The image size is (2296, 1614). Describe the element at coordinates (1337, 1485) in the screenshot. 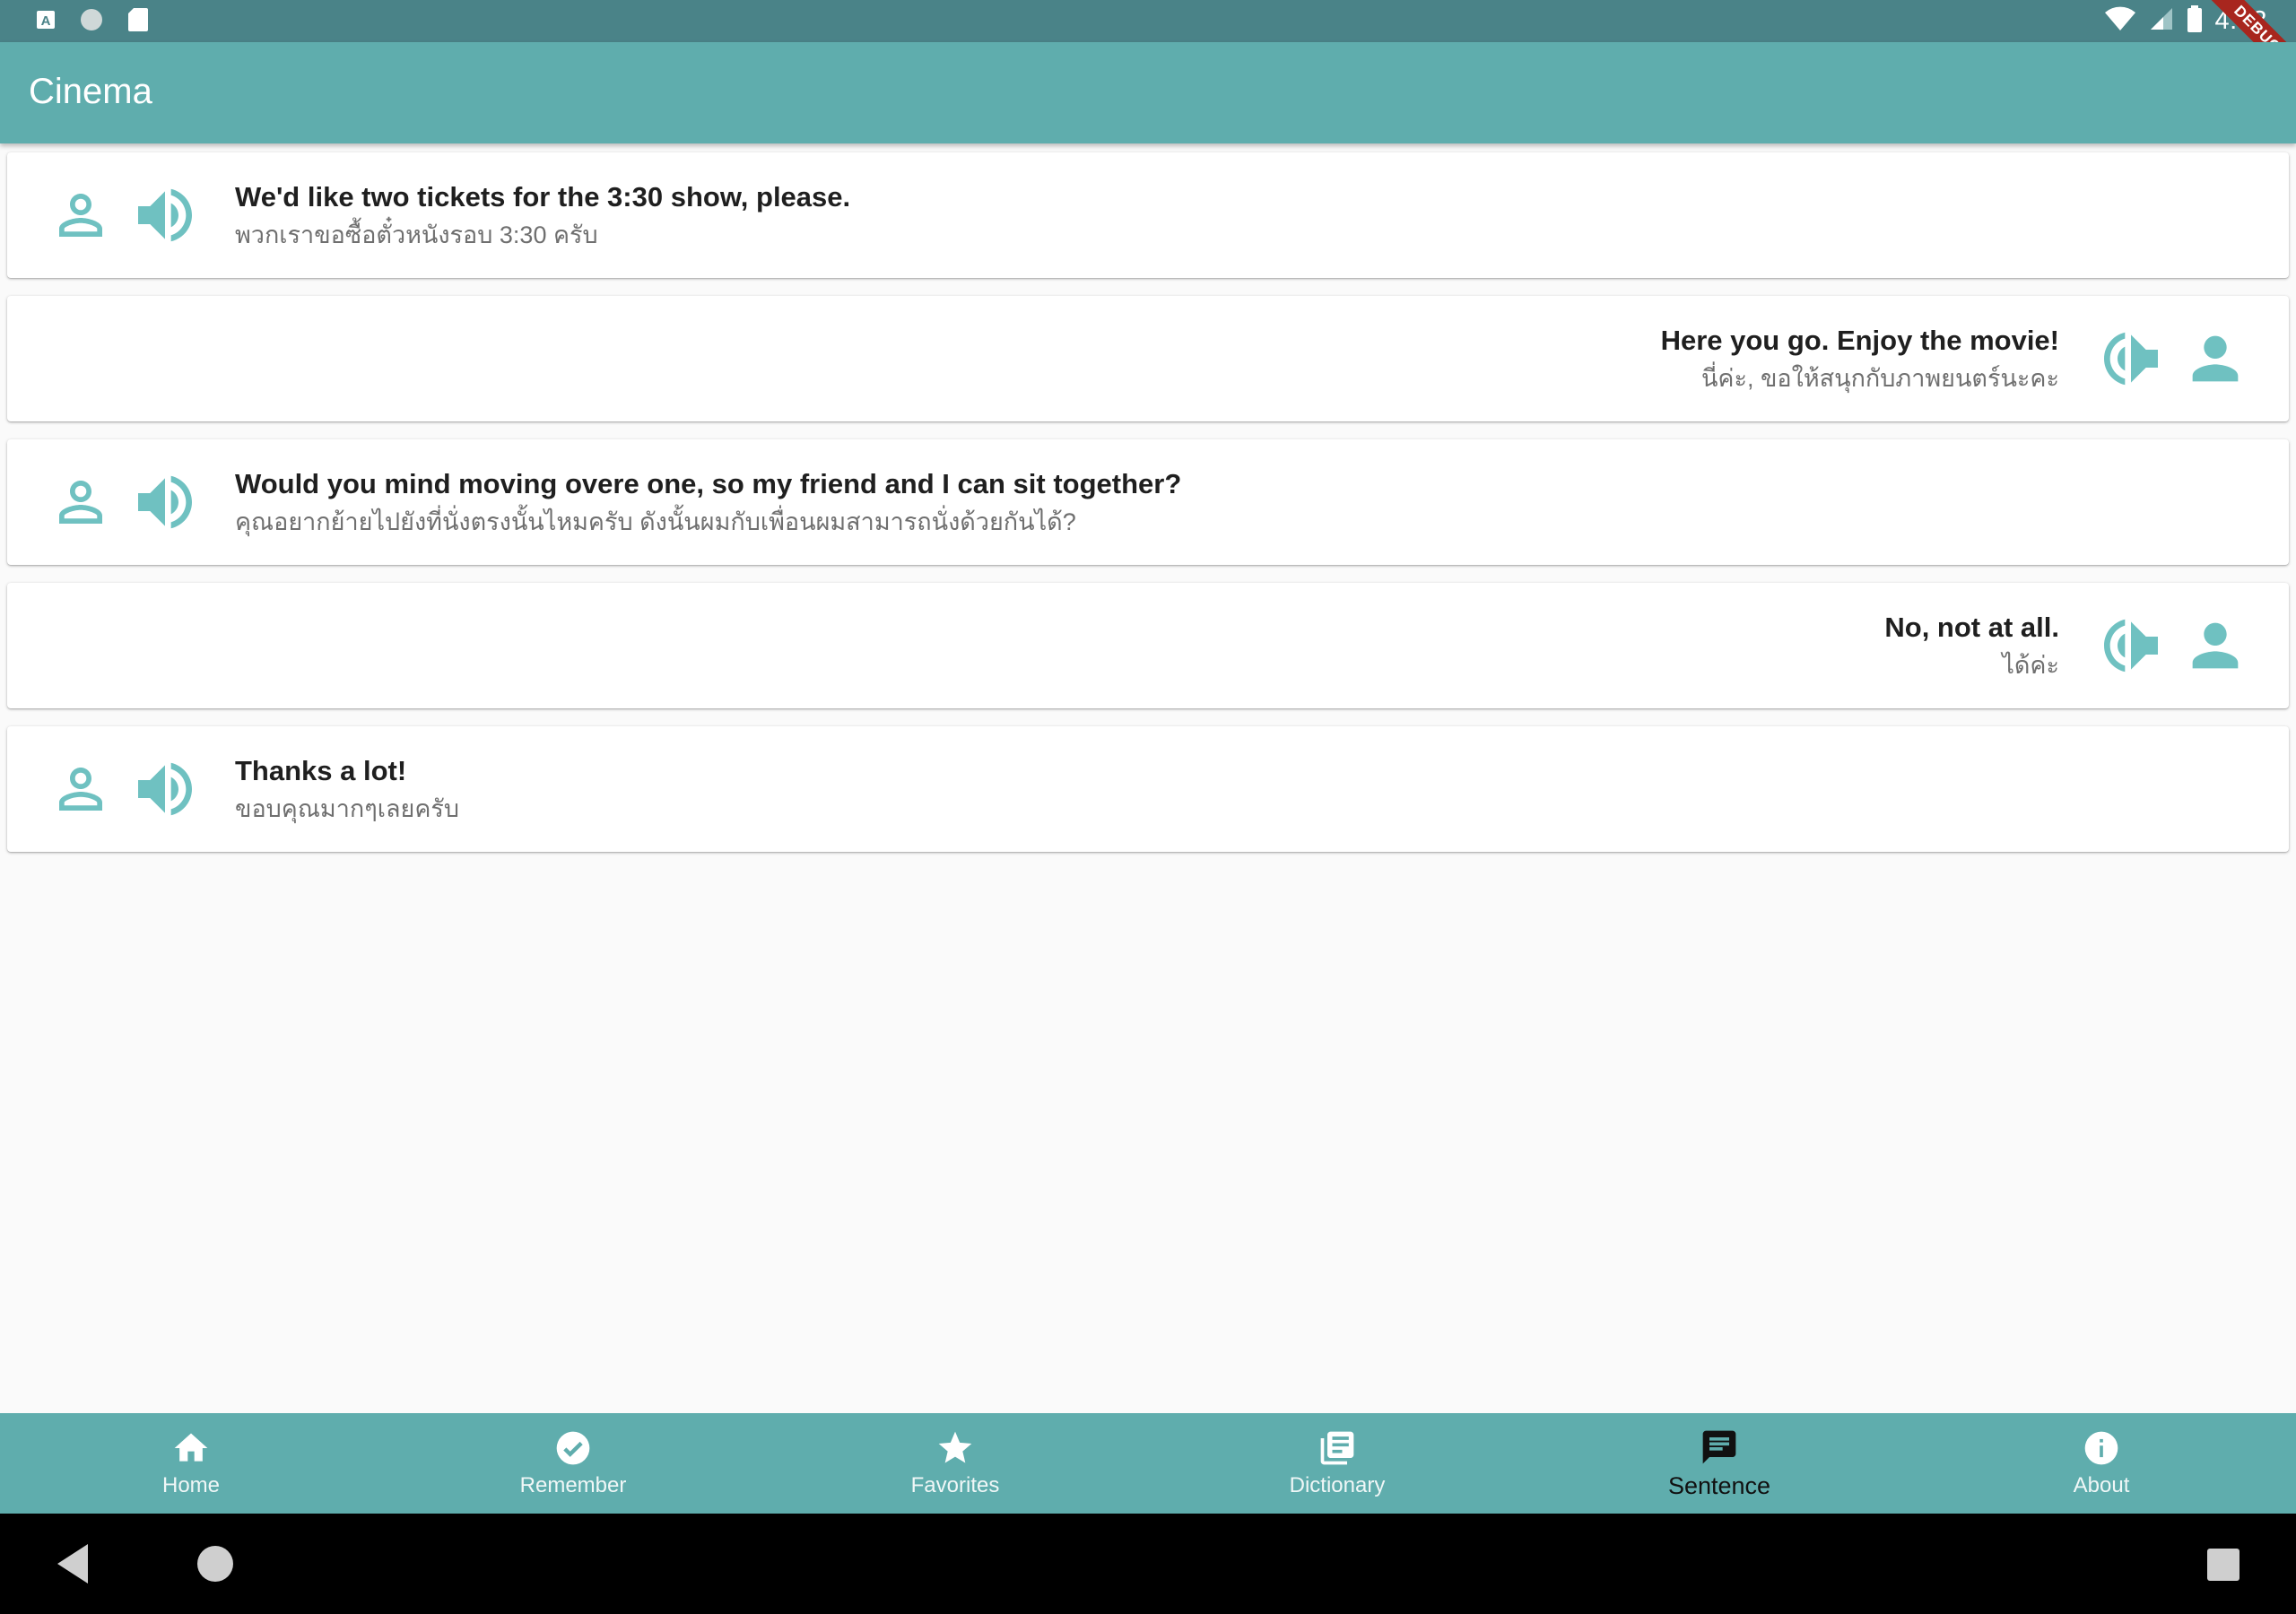

I see `nav-label: Dictionary` at that location.